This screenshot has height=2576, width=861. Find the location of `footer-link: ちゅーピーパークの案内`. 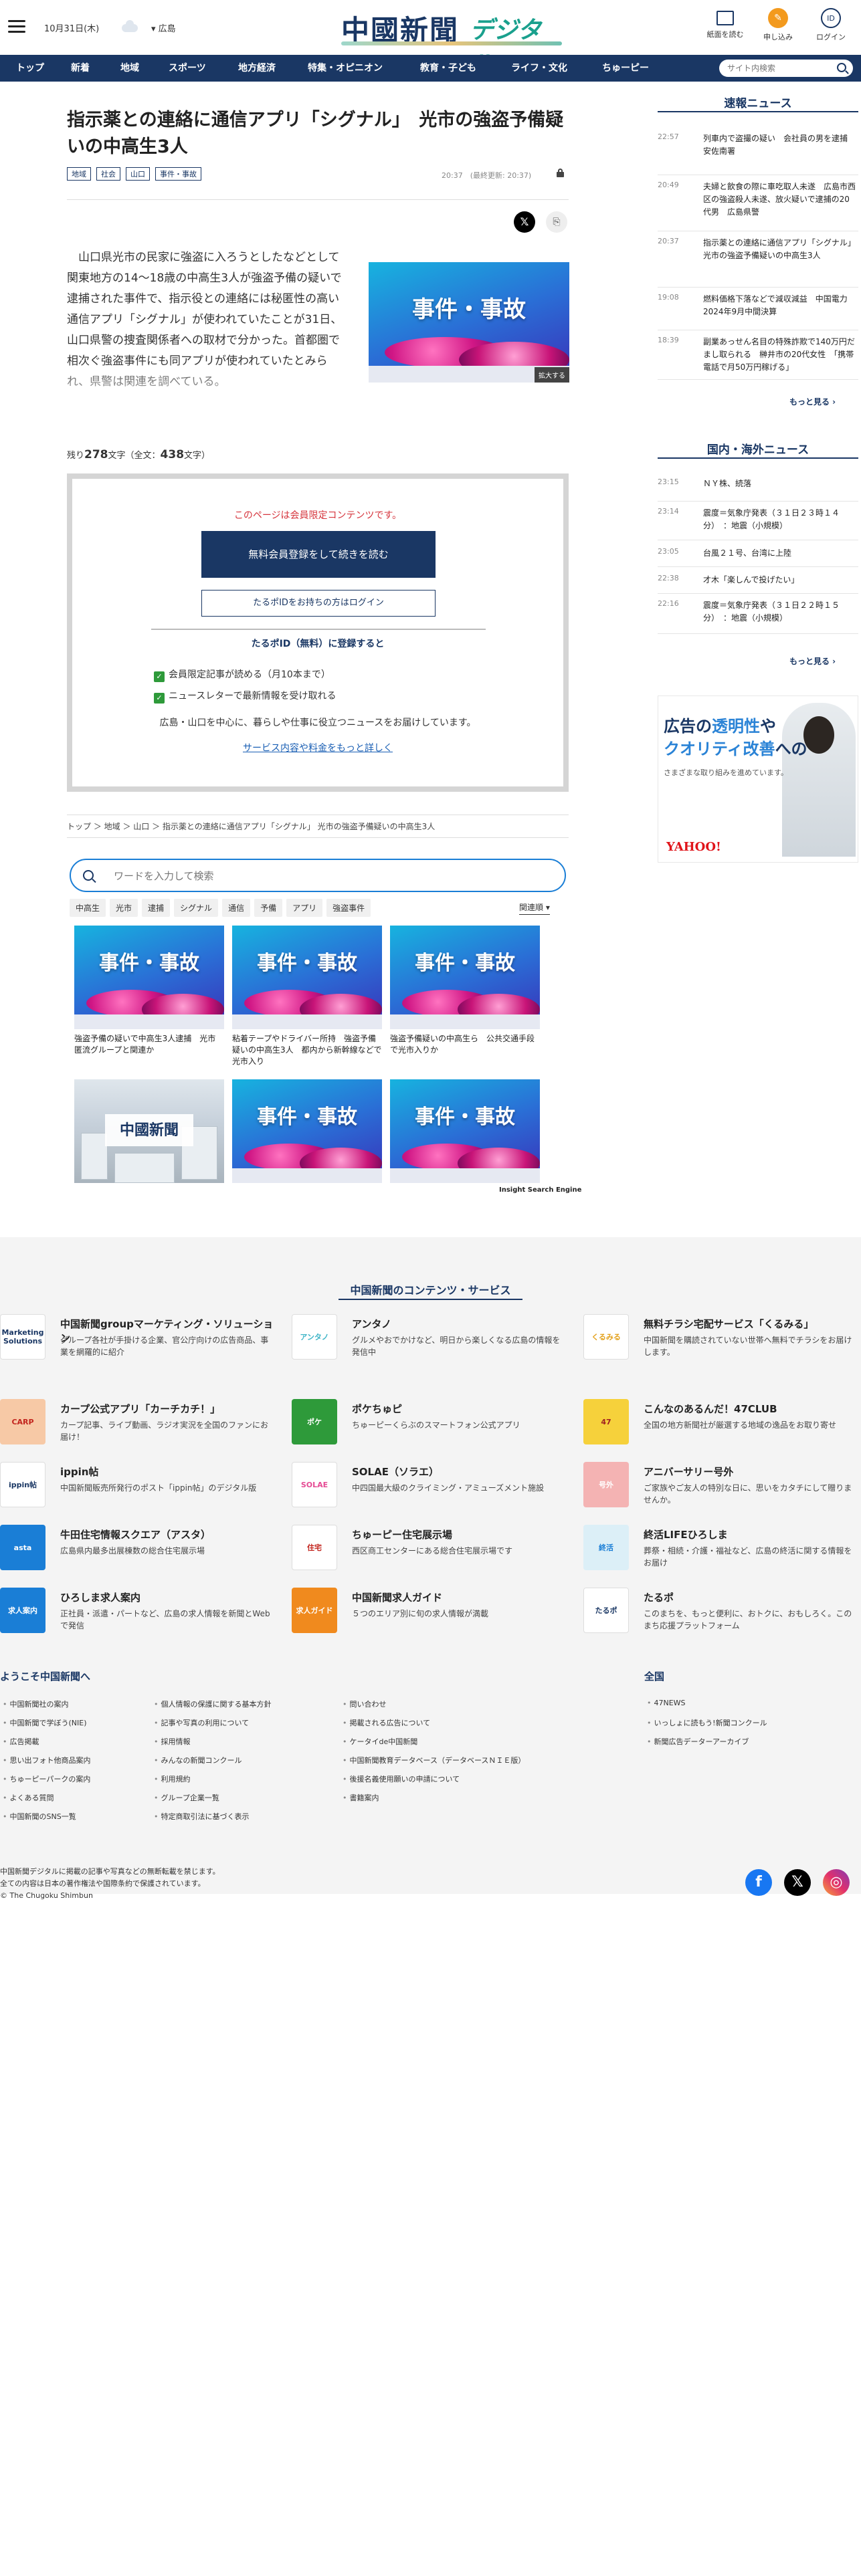

footer-link: ちゅーピーパークの案内 is located at coordinates (47, 1779).